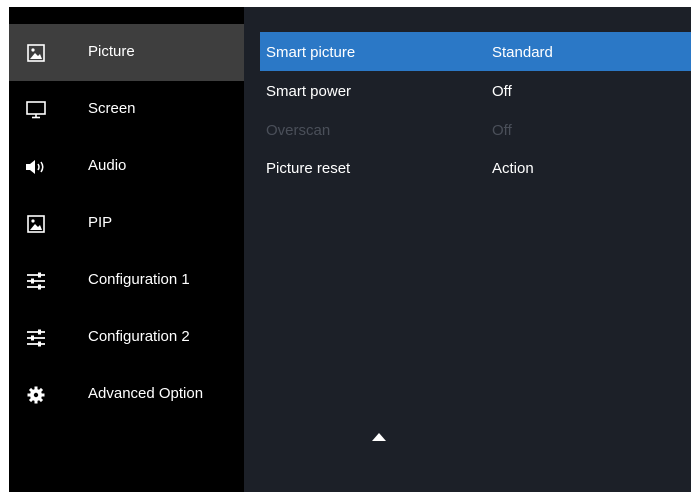 Image resolution: width=696 pixels, height=495 pixels. I want to click on sidebar-item-label: PIP, so click(100, 222).